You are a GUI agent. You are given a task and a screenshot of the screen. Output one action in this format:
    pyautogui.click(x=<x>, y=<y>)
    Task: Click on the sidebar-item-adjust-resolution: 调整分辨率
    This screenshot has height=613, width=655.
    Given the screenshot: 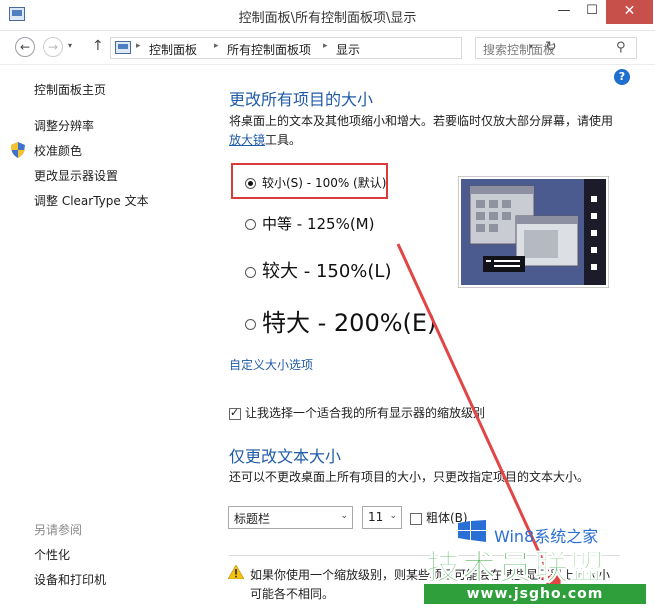 What is the action you would take?
    pyautogui.click(x=64, y=125)
    